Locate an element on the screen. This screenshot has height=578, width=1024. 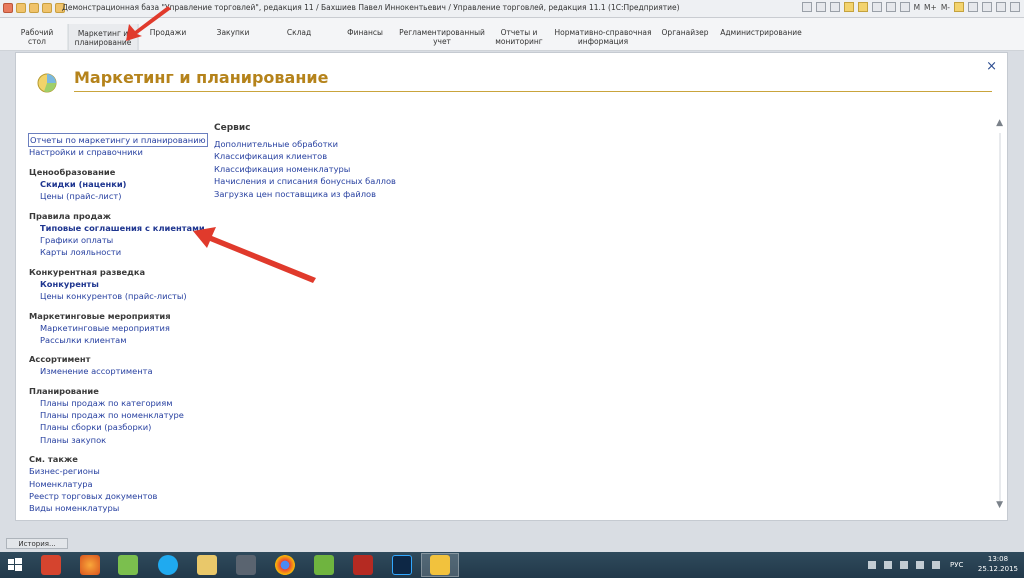
firefox-icon is located at coordinates (90, 565).